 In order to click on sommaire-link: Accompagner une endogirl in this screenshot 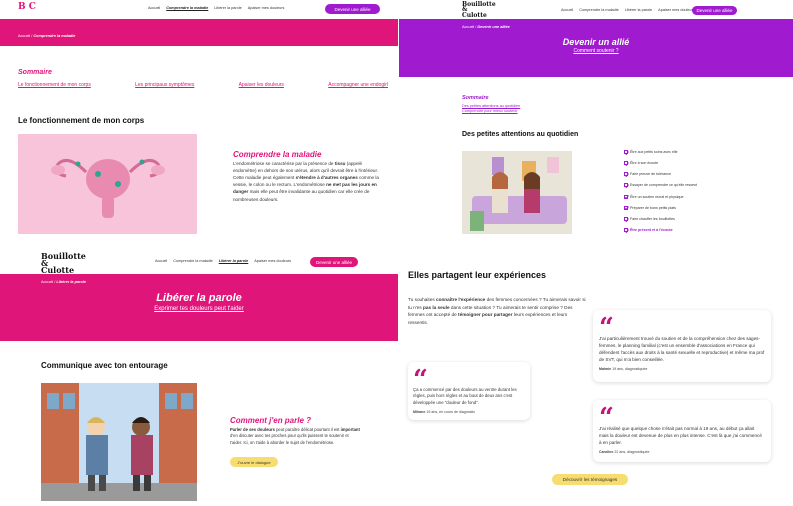, I will do `click(358, 85)`.